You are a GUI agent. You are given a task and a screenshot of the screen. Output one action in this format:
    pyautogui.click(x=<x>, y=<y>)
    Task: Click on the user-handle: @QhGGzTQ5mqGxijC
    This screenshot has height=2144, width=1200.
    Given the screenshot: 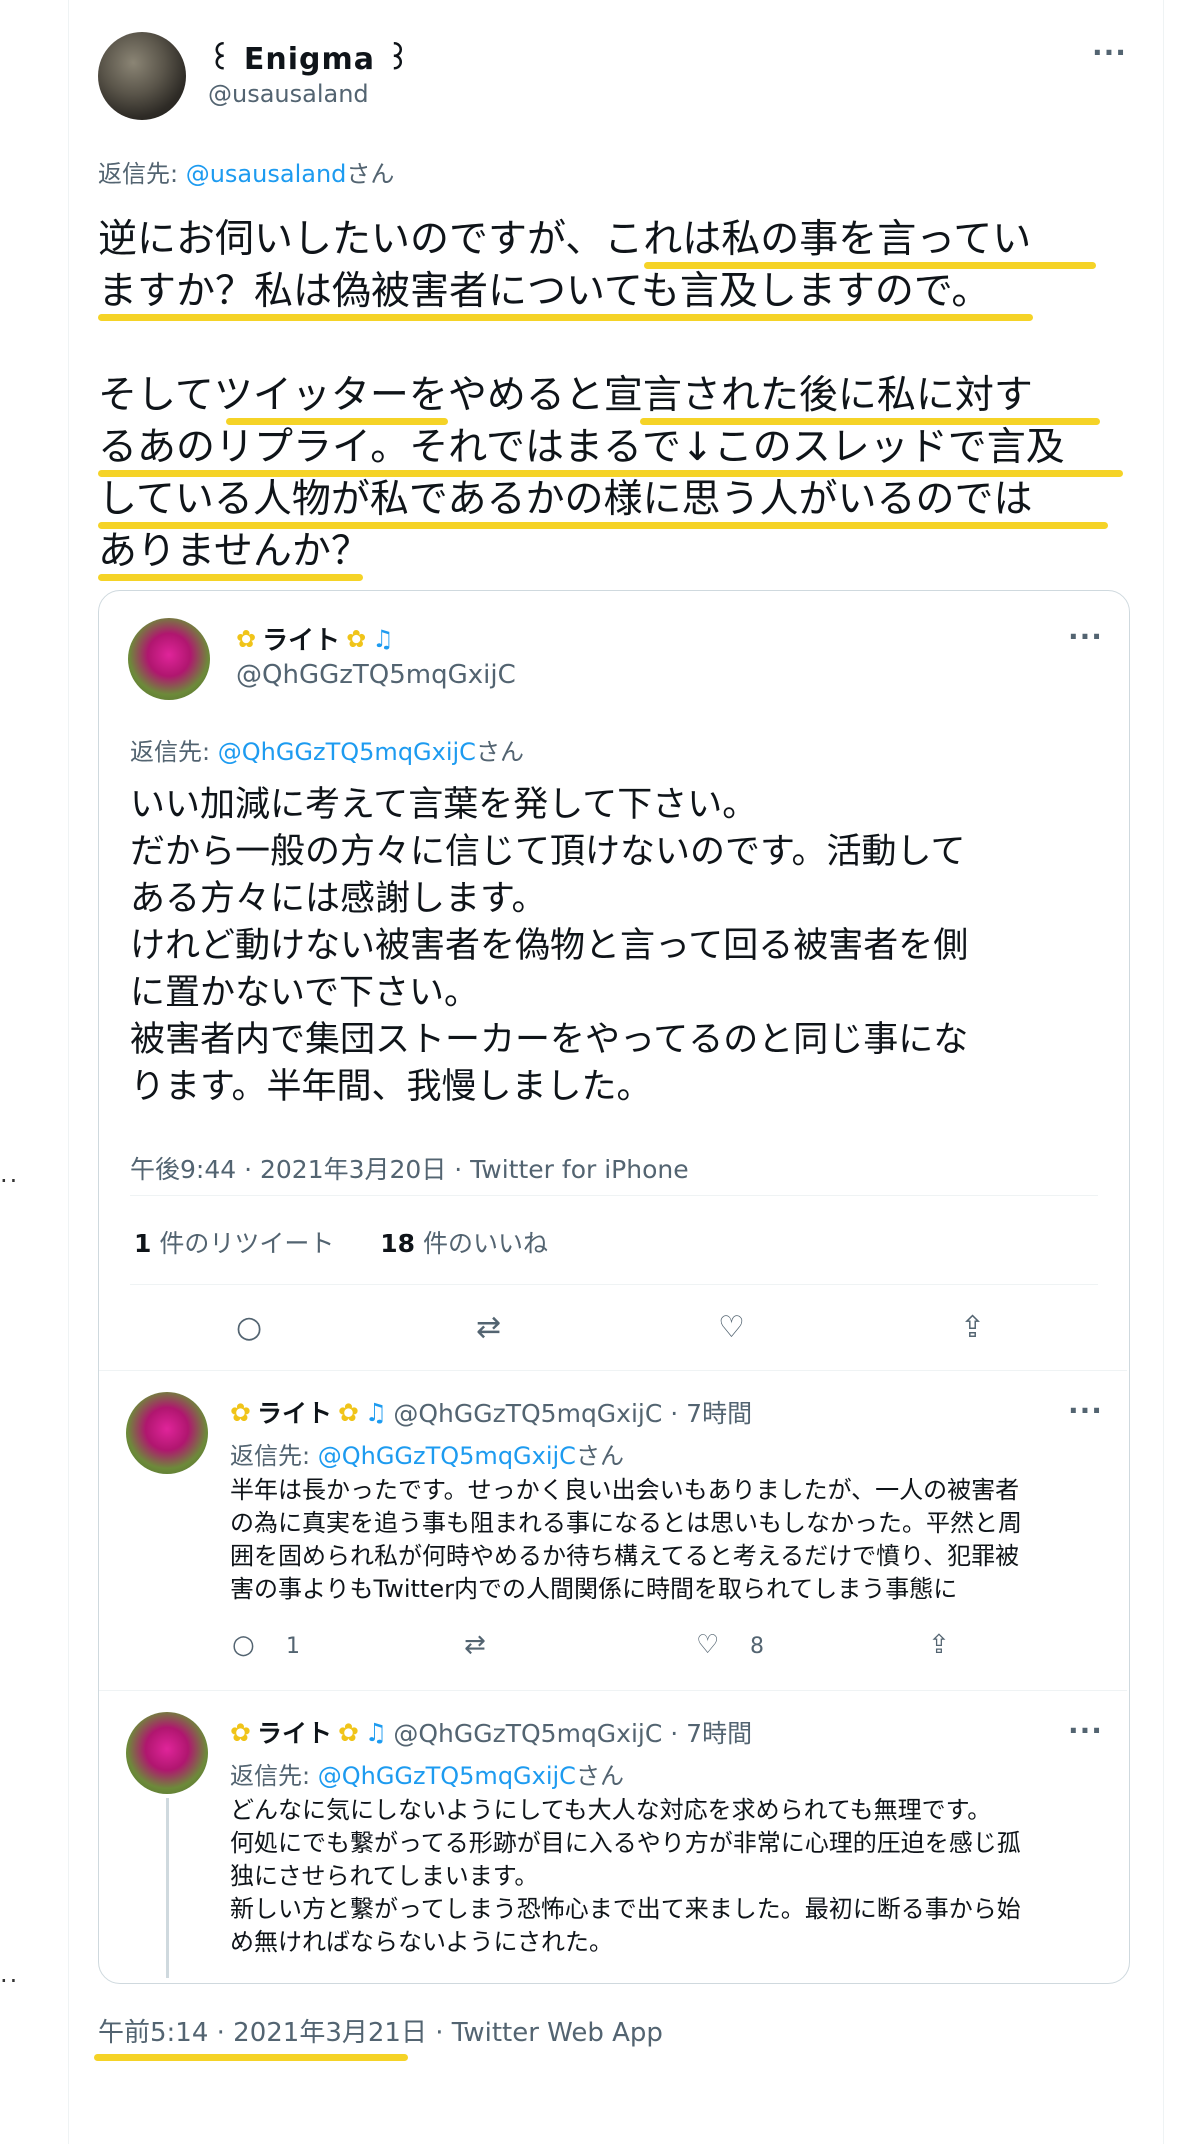 What is the action you would take?
    pyautogui.click(x=376, y=675)
    